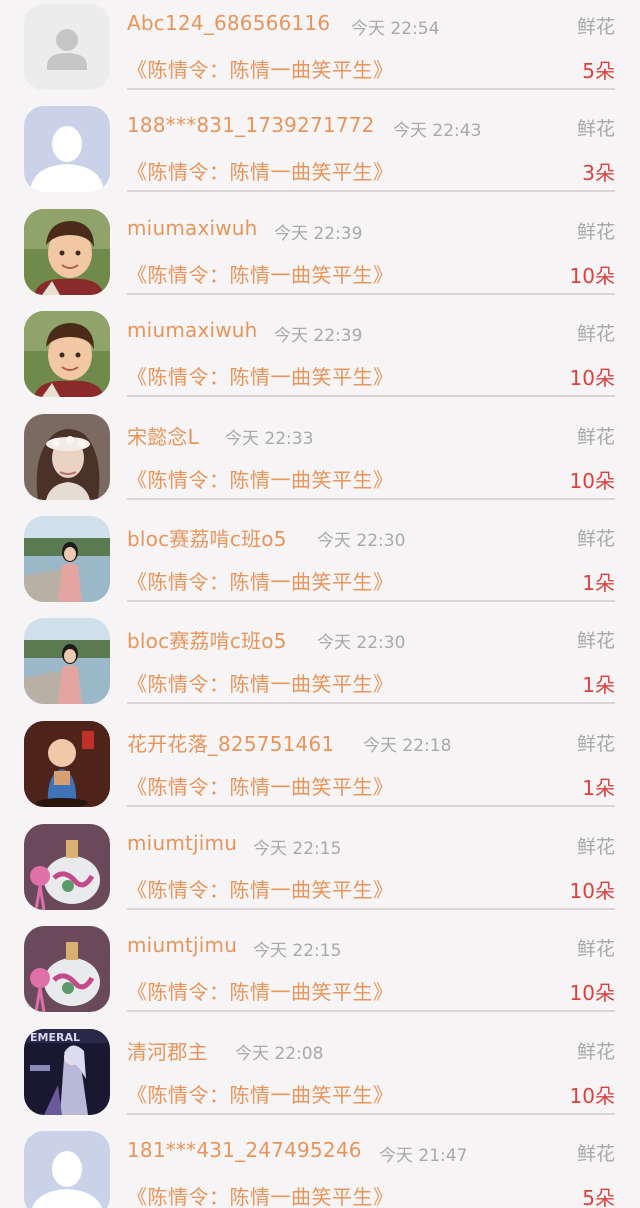 This screenshot has height=1208, width=640. I want to click on timestamp: 今天 22:18, so click(407, 746).